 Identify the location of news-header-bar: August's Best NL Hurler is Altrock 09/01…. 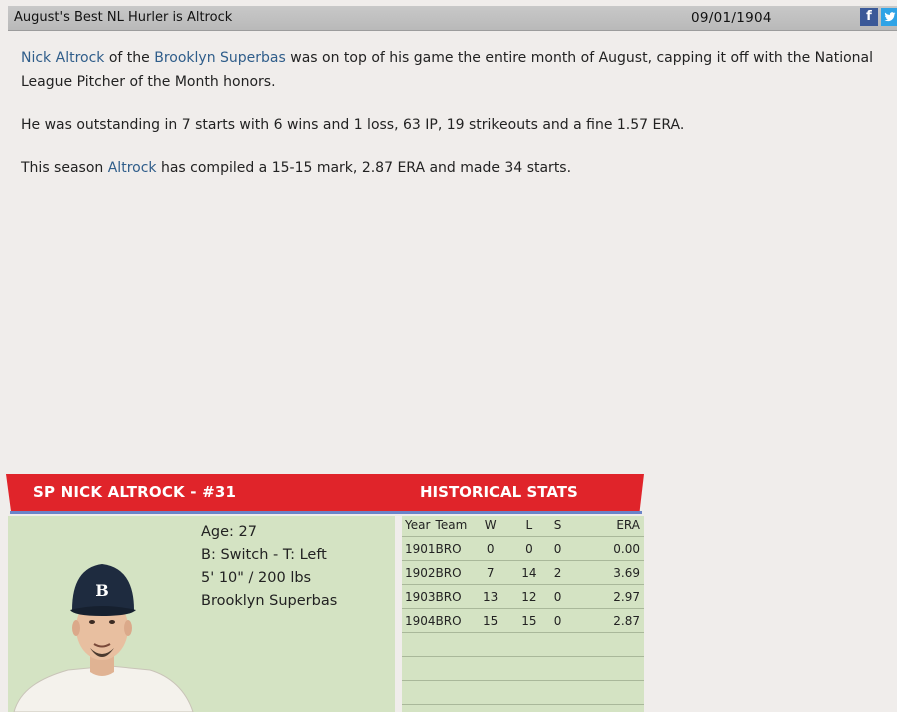
(452, 18).